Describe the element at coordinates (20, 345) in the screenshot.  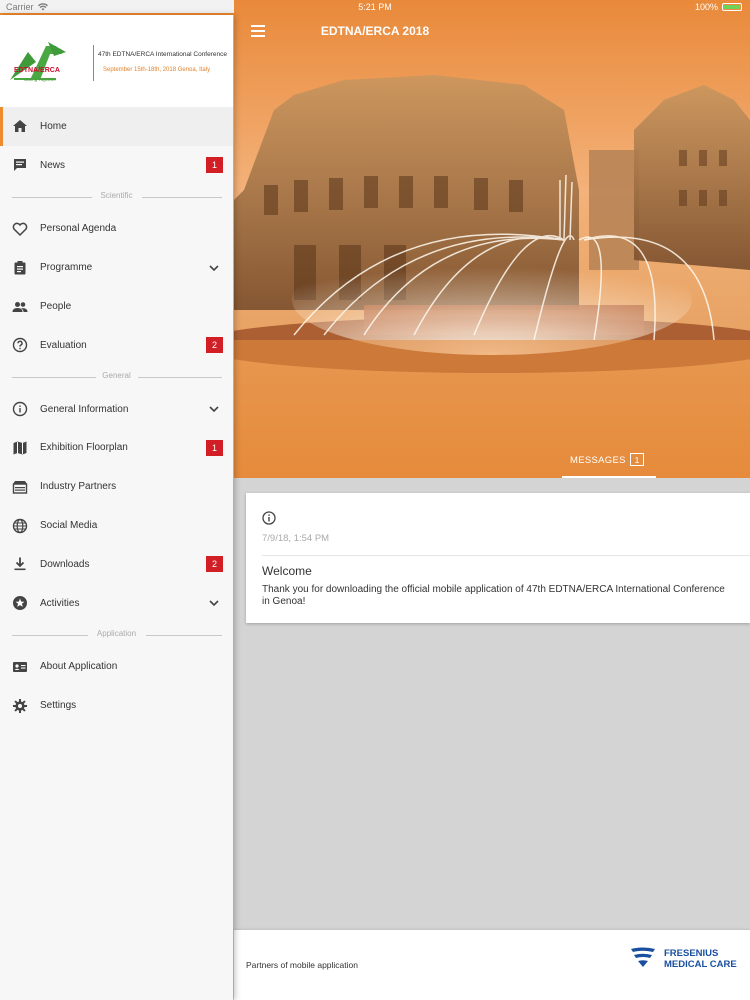
I see `help-circle-icon` at that location.